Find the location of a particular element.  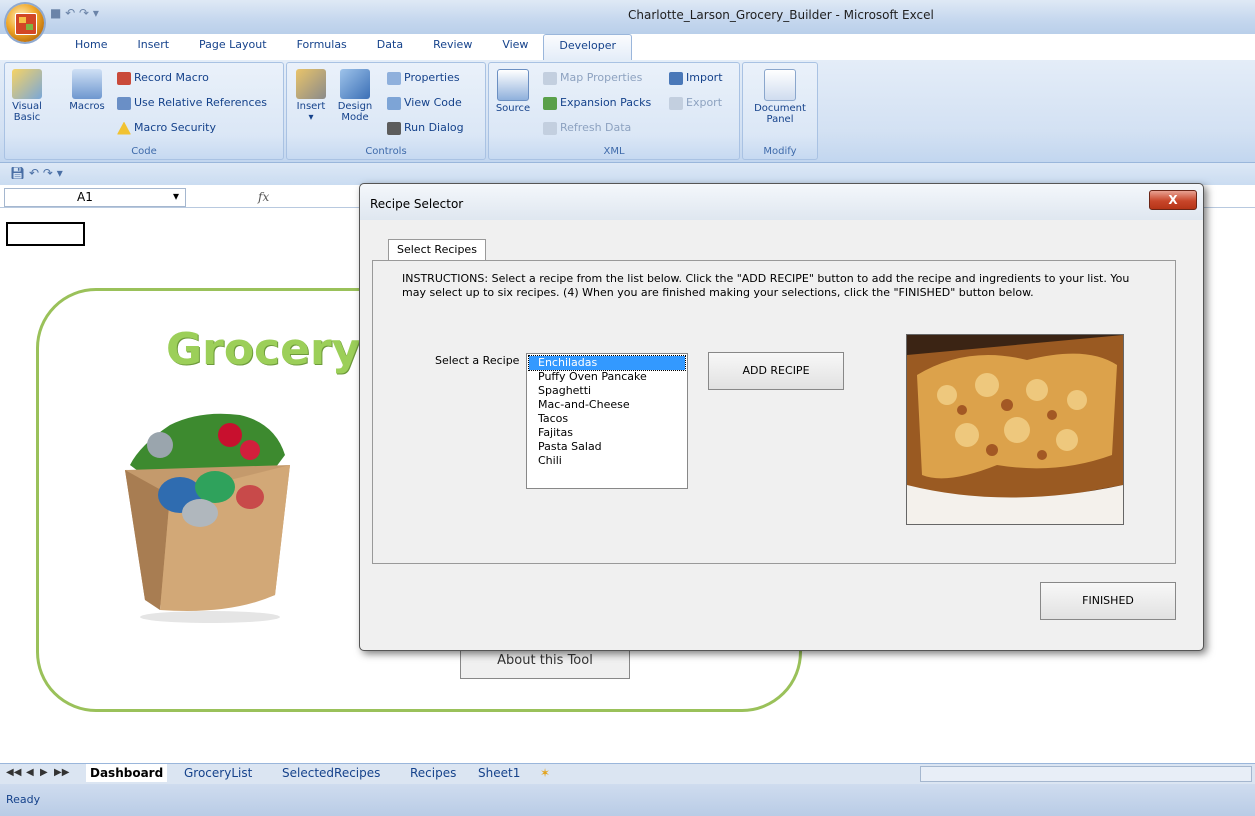

expansion-packs-button: Expansion Packs is located at coordinates (597, 103).